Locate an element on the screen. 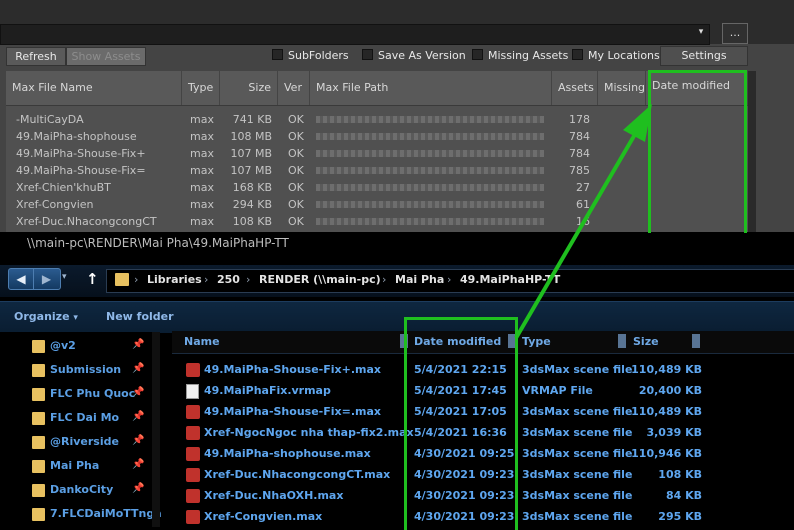  annotation-arrow is located at coordinates (583, 222).